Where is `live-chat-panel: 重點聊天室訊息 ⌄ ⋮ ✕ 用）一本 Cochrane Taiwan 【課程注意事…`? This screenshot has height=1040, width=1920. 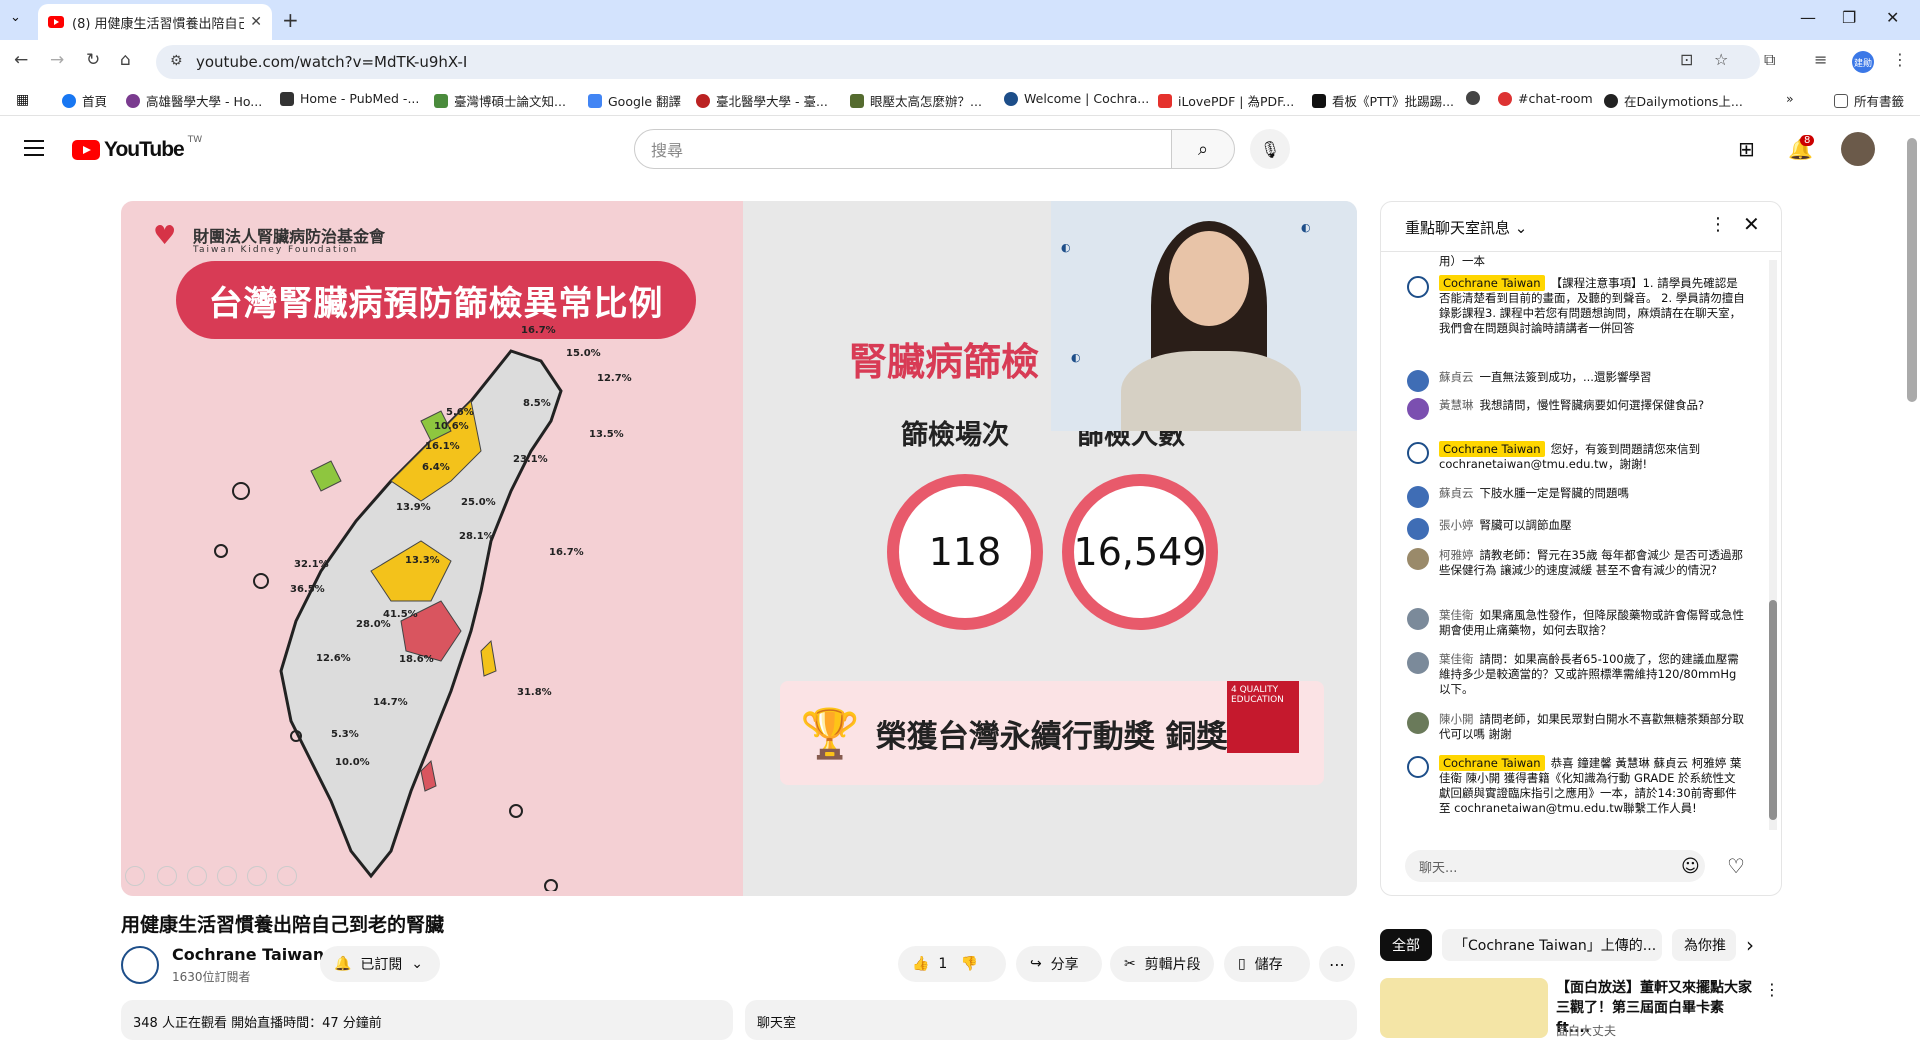
live-chat-panel: 重點聊天室訊息 ⌄ ⋮ ✕ 用）一本 Cochrane Taiwan 【課程注意事… is located at coordinates (1581, 548).